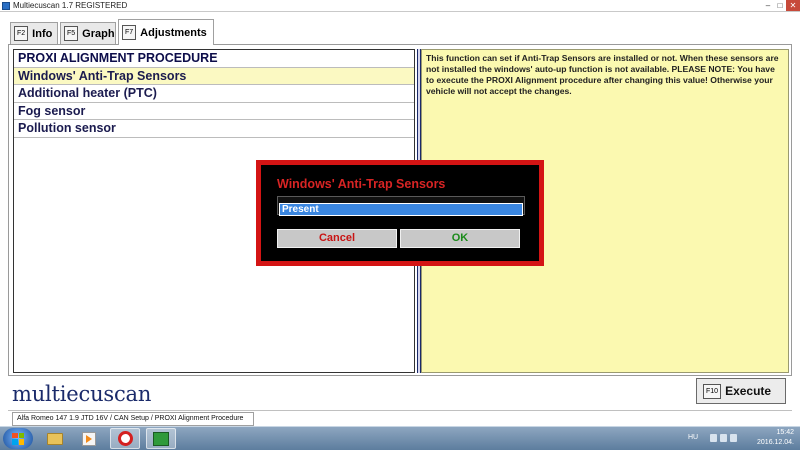 This screenshot has width=800, height=450. I want to click on list-item: Fog sensor, so click(214, 112).